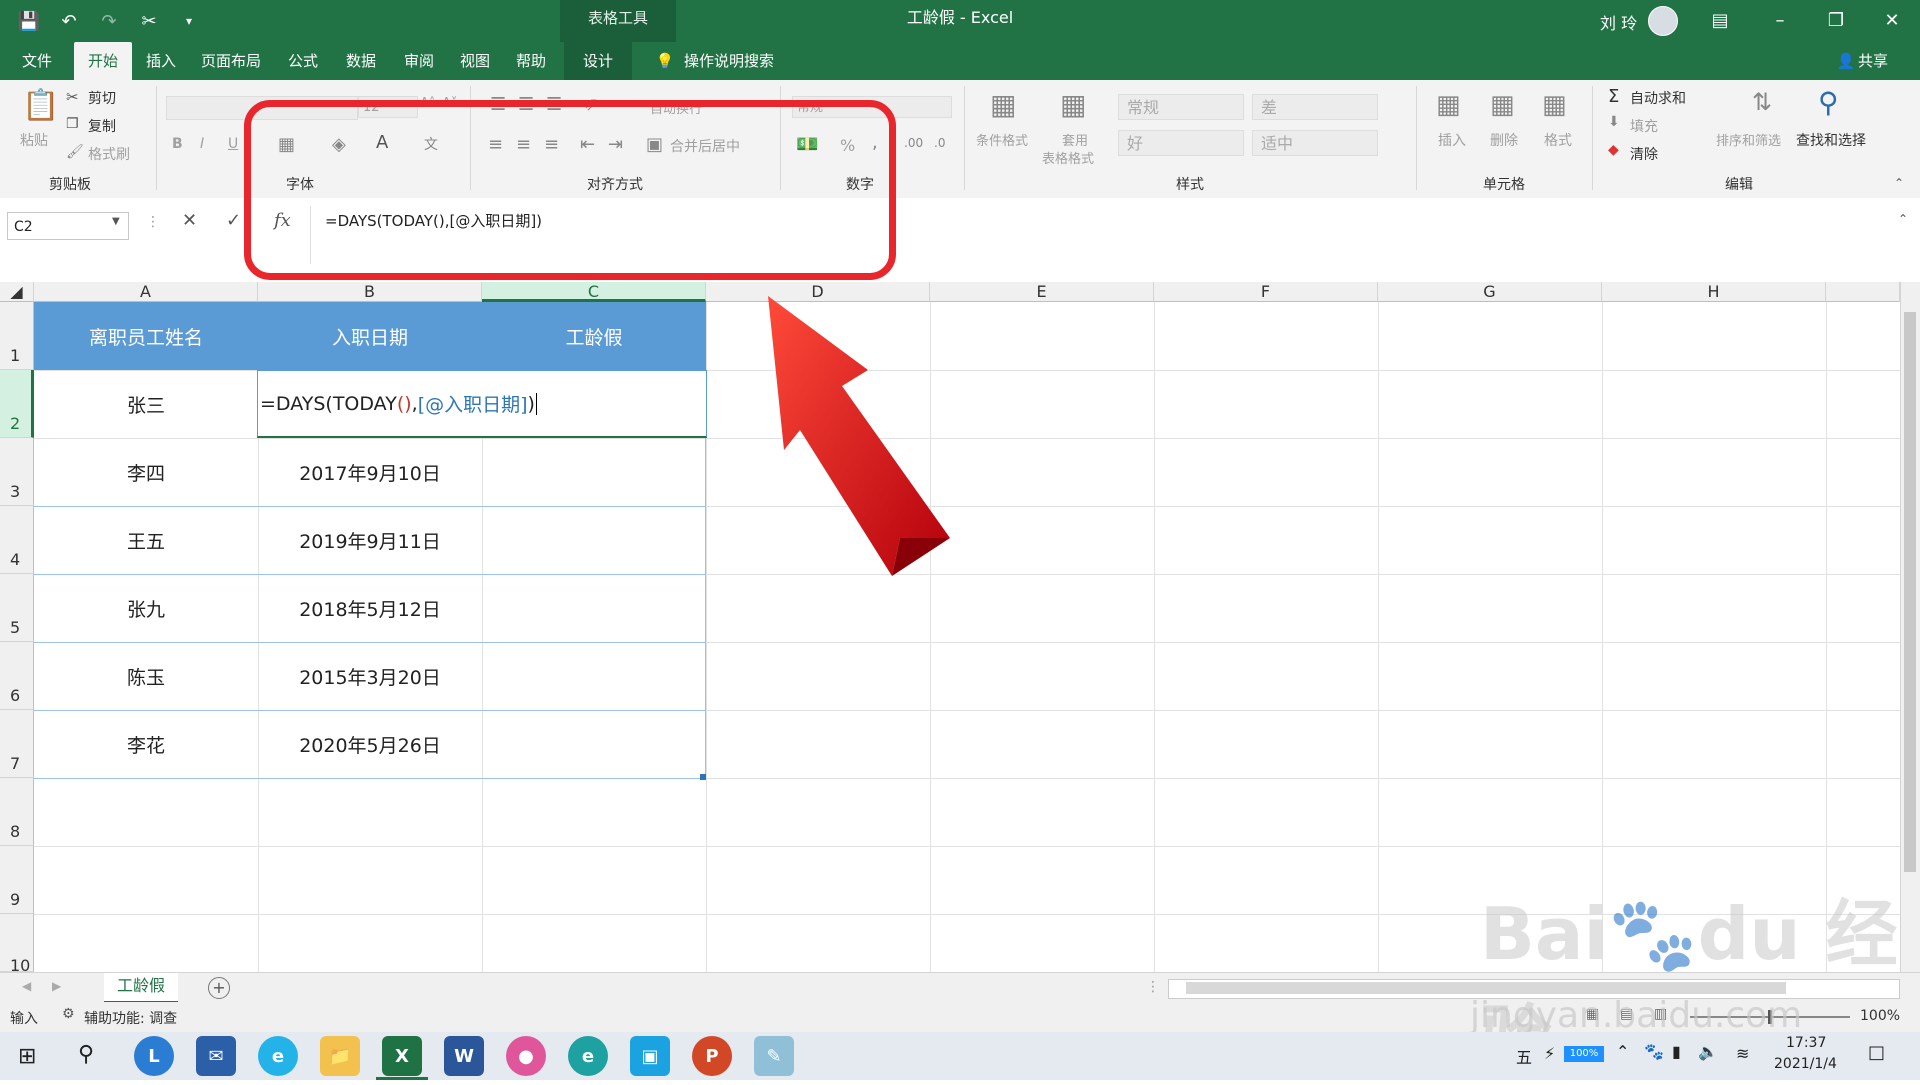 The height and width of the screenshot is (1085, 1920). I want to click on formula-input: =DAYS(TODAY(),[@入职日期]), so click(1115, 235).